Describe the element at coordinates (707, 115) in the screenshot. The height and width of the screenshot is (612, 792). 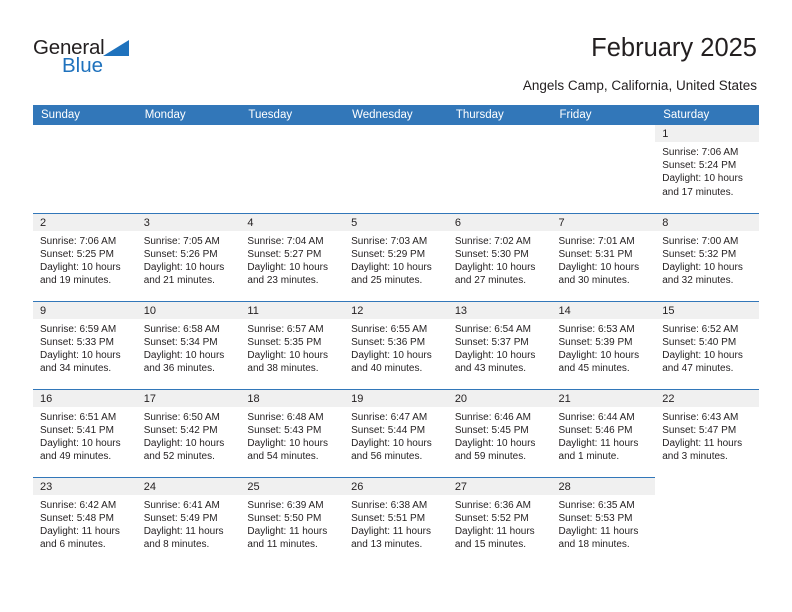
I see `weekday-header-saturday: Saturday` at that location.